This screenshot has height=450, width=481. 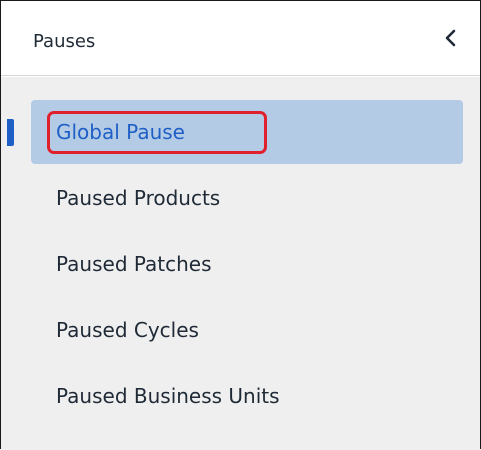 What do you see at coordinates (247, 132) in the screenshot?
I see `nav-item-global-pause: Global Pause` at bounding box center [247, 132].